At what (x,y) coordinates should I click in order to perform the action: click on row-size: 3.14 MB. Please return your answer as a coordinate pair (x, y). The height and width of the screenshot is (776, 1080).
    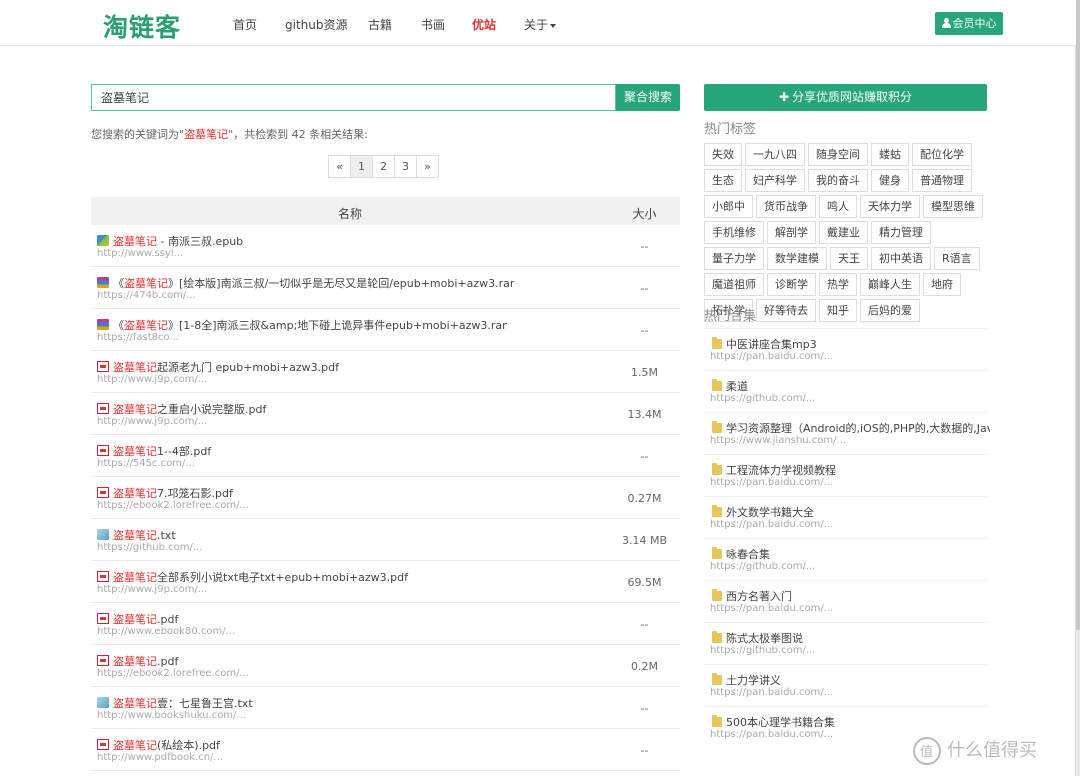
    Looking at the image, I should click on (644, 540).